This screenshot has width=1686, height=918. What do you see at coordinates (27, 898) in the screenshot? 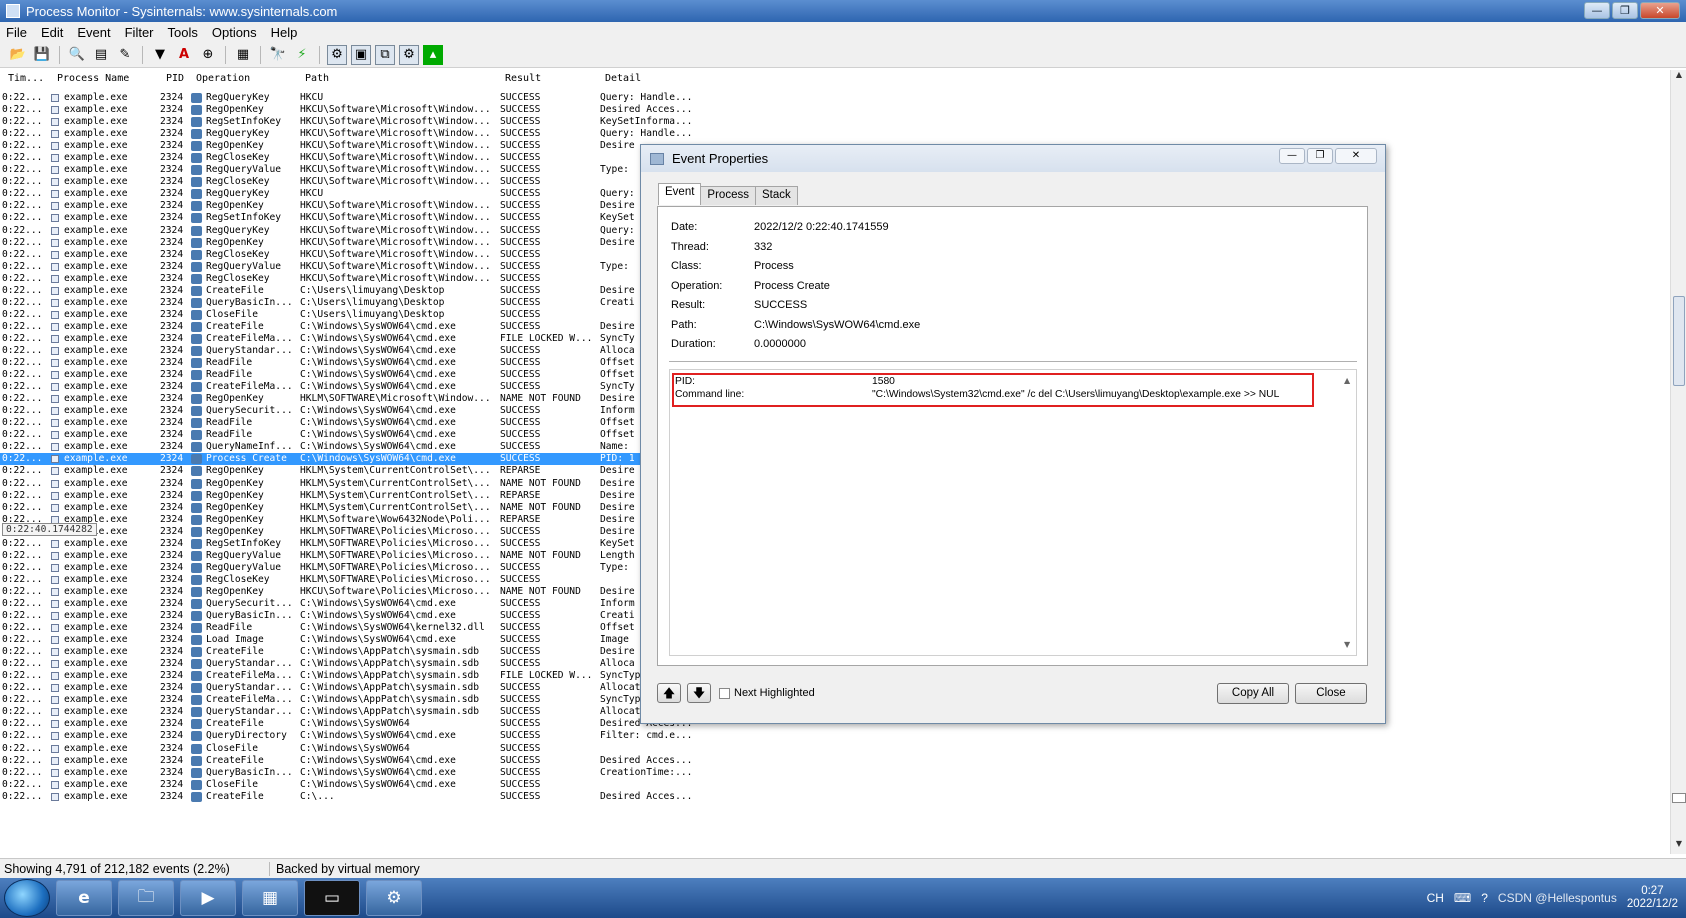
I see `start-button` at bounding box center [27, 898].